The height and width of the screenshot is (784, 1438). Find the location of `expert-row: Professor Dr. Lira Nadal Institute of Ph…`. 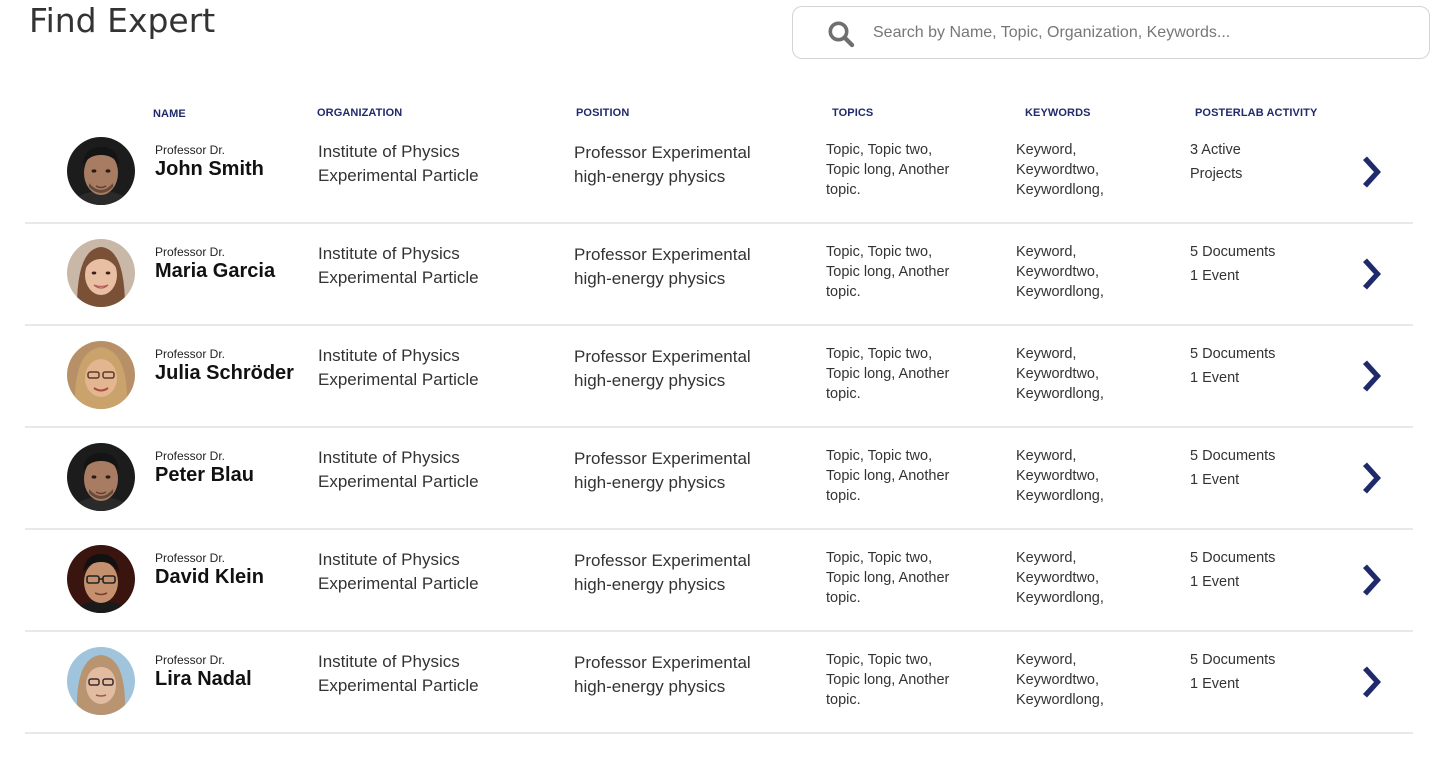

expert-row: Professor Dr. Lira Nadal Institute of Ph… is located at coordinates (719, 683).